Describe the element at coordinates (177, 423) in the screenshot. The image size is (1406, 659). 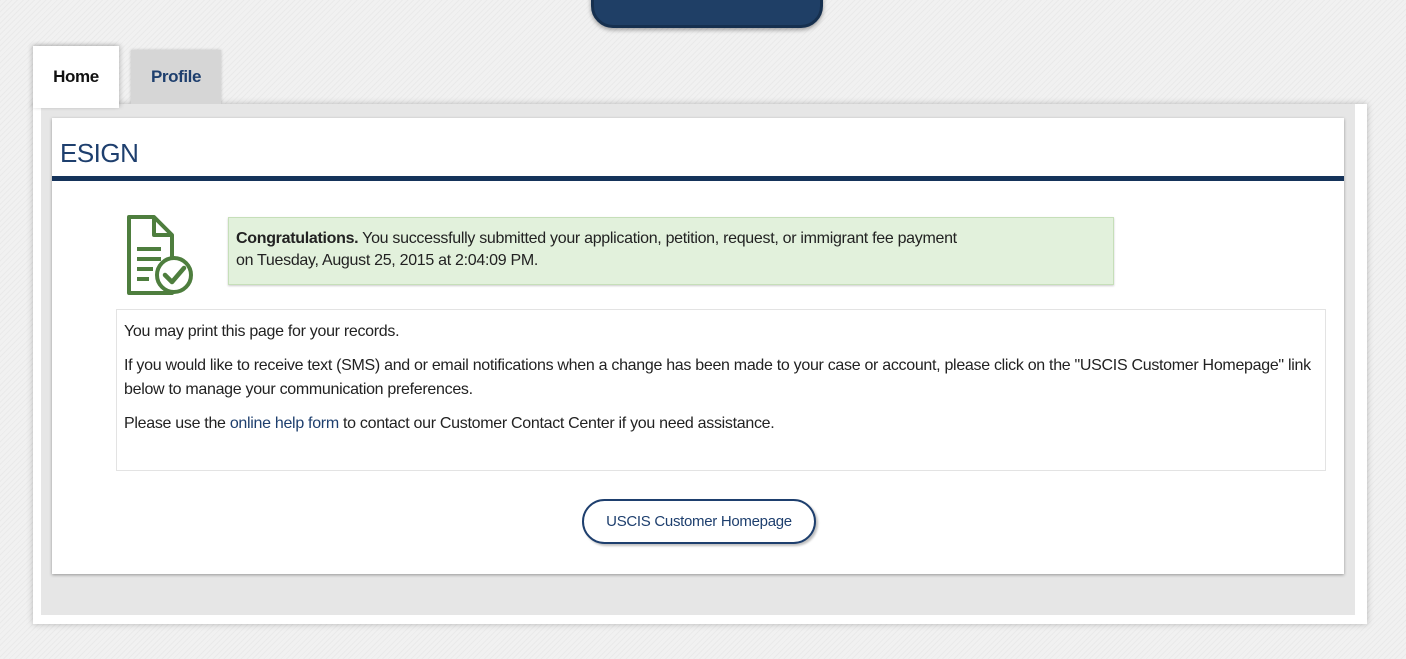
I see `help-prefix: Please use the` at that location.